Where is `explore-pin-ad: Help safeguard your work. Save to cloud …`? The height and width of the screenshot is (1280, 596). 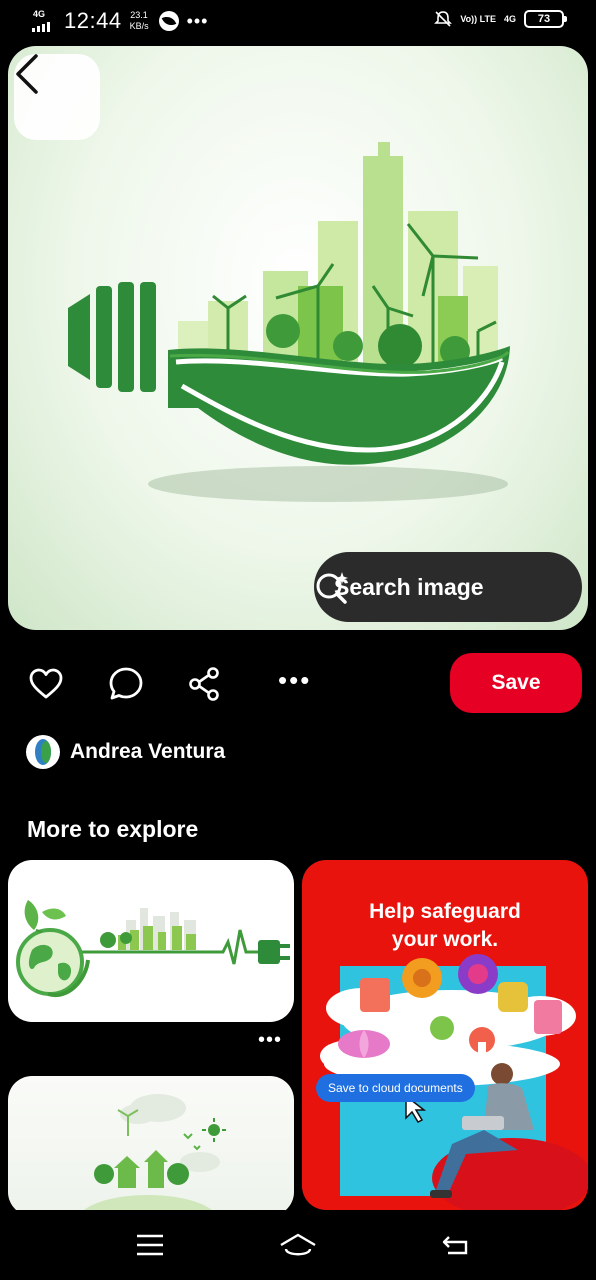
explore-pin-ad: Help safeguard your work. Save to cloud … is located at coordinates (445, 1035).